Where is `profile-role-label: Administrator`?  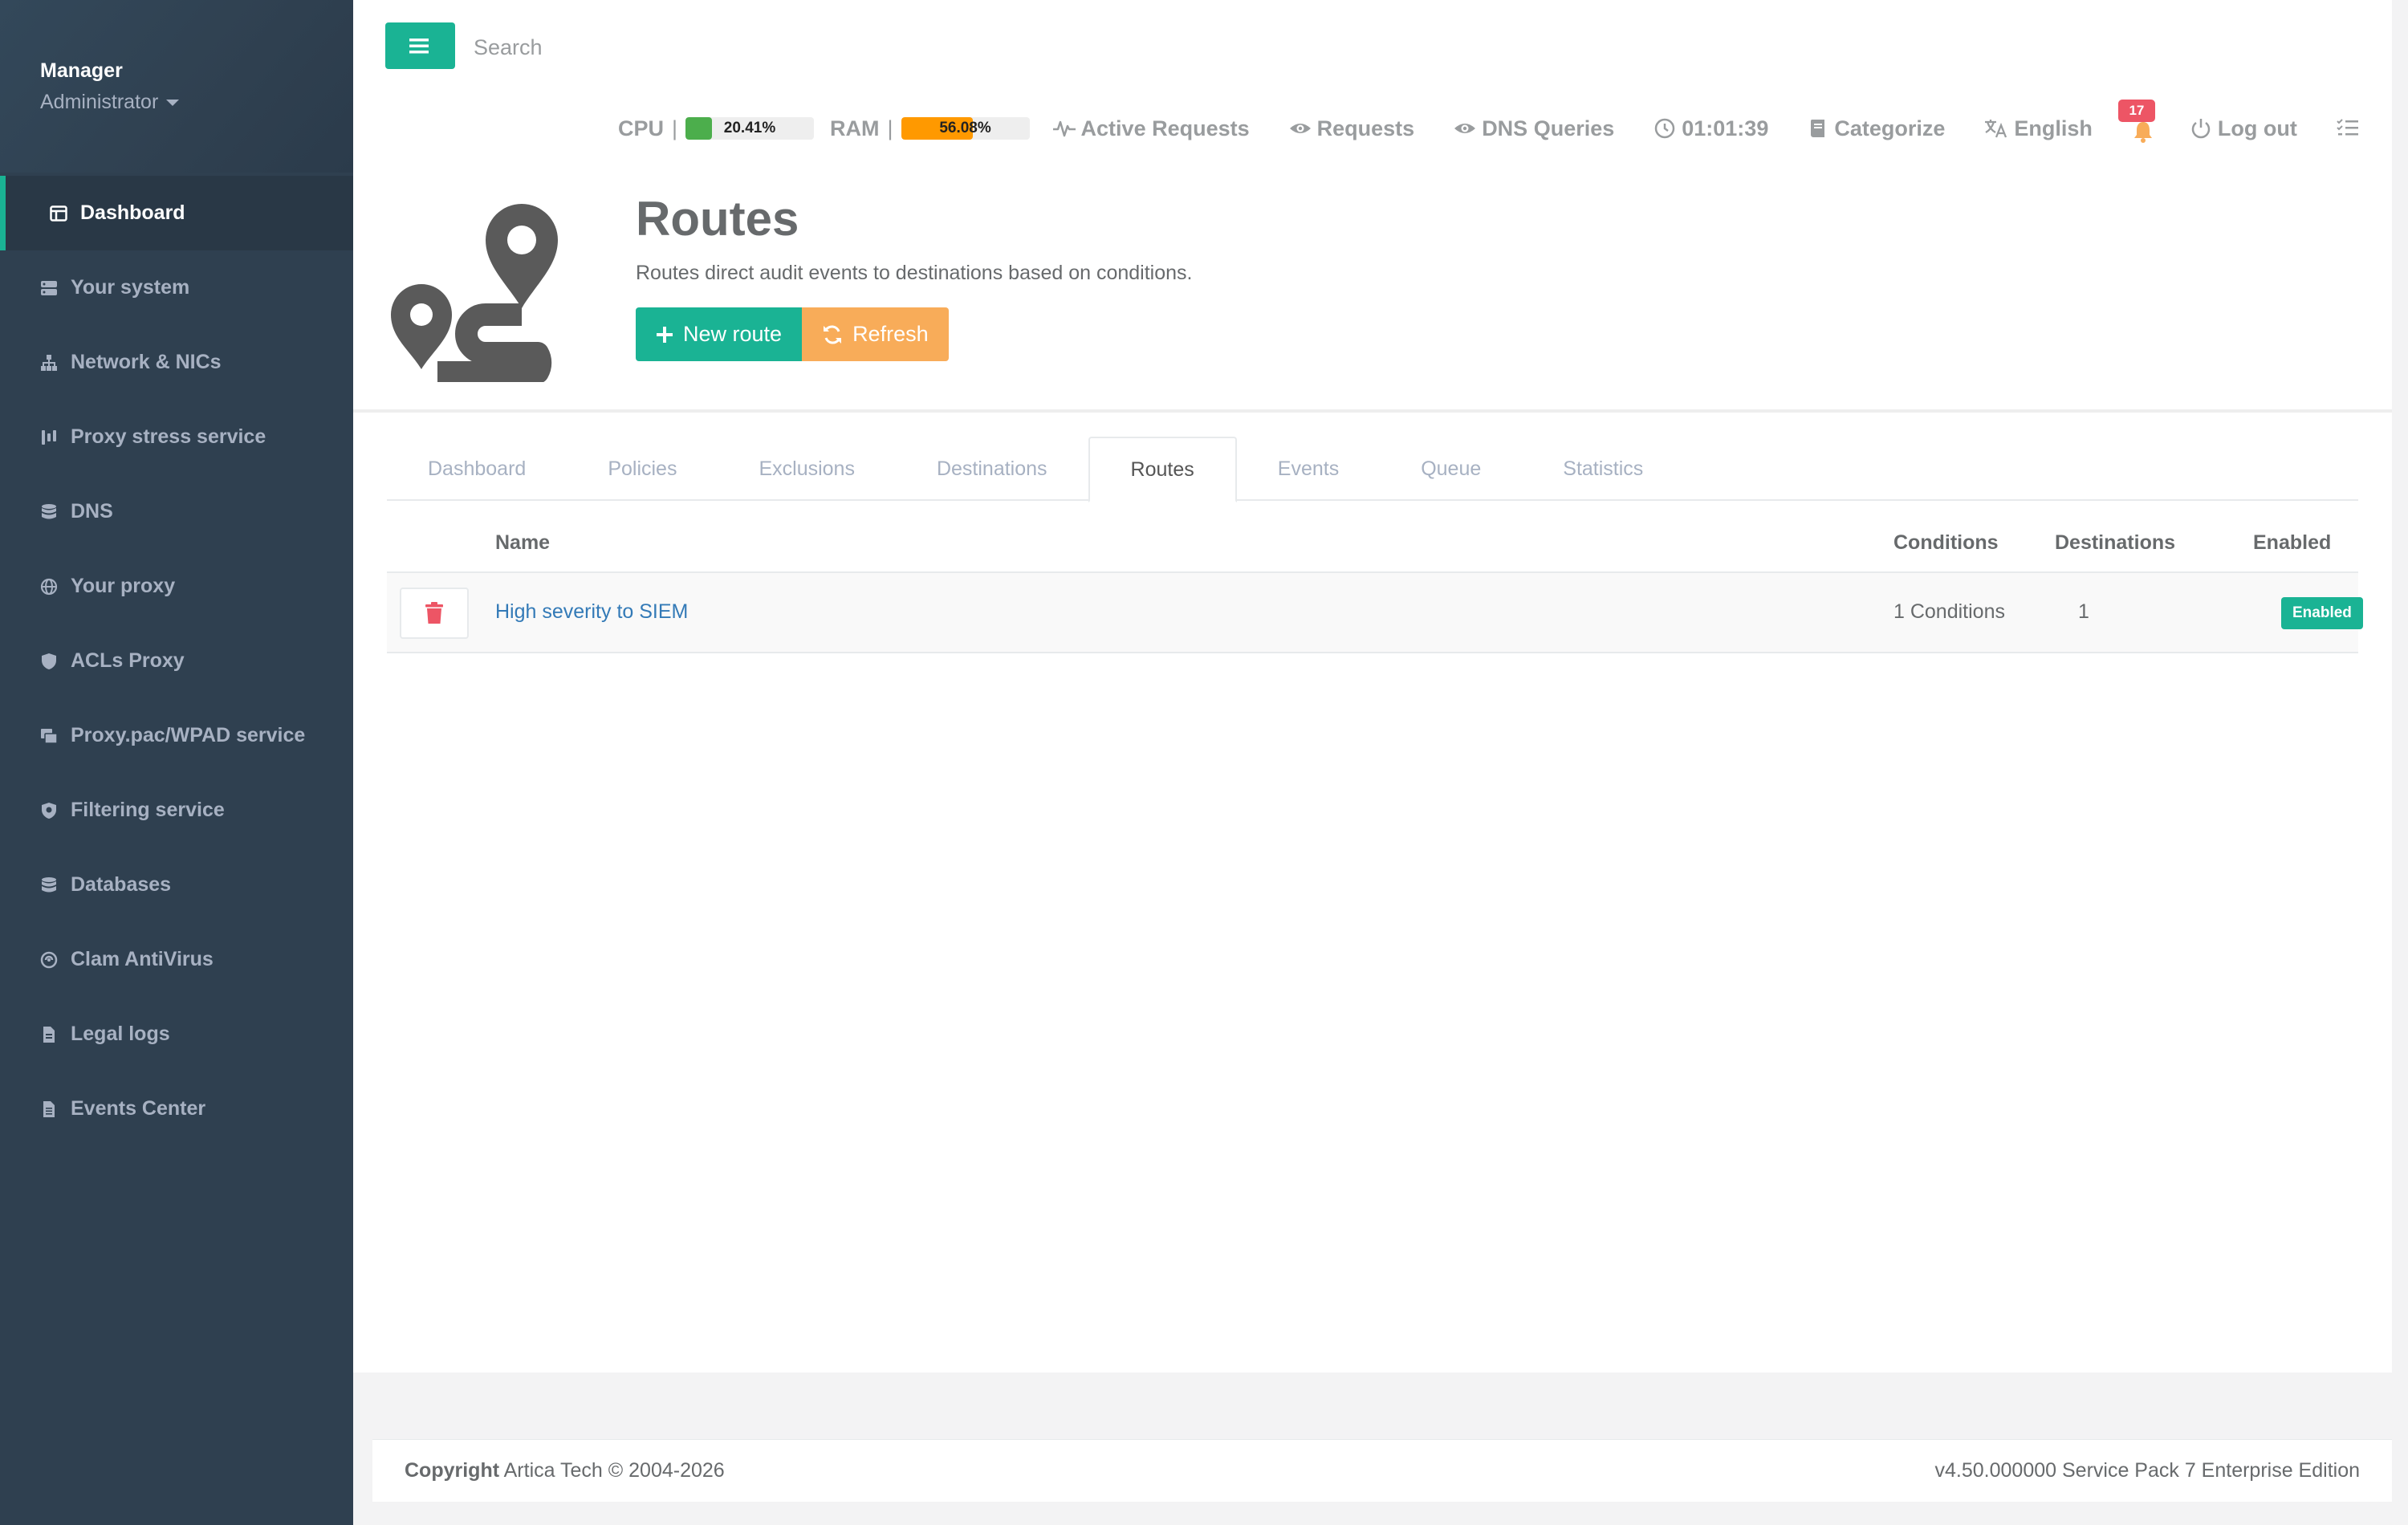
profile-role-label: Administrator is located at coordinates (99, 102).